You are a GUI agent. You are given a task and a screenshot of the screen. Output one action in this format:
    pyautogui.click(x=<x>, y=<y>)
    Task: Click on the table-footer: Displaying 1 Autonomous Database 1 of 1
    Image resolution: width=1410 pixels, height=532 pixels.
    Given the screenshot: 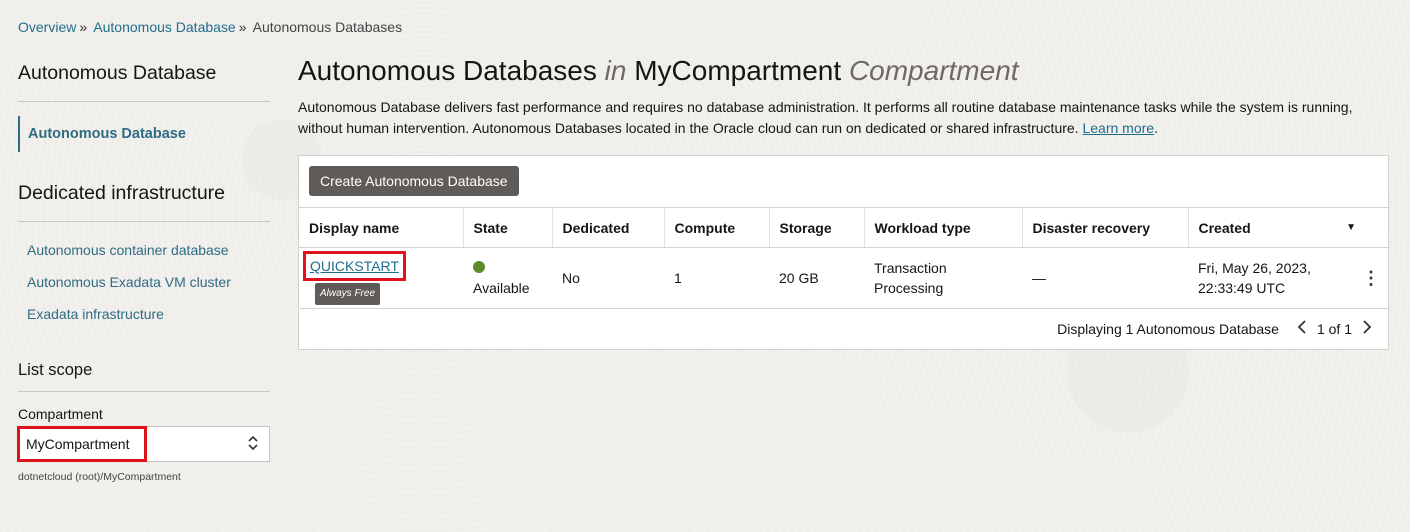 What is the action you would take?
    pyautogui.click(x=843, y=329)
    